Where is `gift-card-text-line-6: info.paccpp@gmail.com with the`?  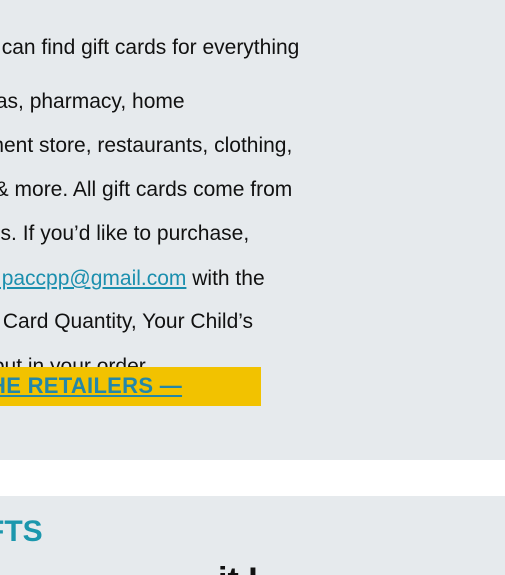 gift-card-text-line-6: info.paccpp@gmail.com with the is located at coordinates (132, 278).